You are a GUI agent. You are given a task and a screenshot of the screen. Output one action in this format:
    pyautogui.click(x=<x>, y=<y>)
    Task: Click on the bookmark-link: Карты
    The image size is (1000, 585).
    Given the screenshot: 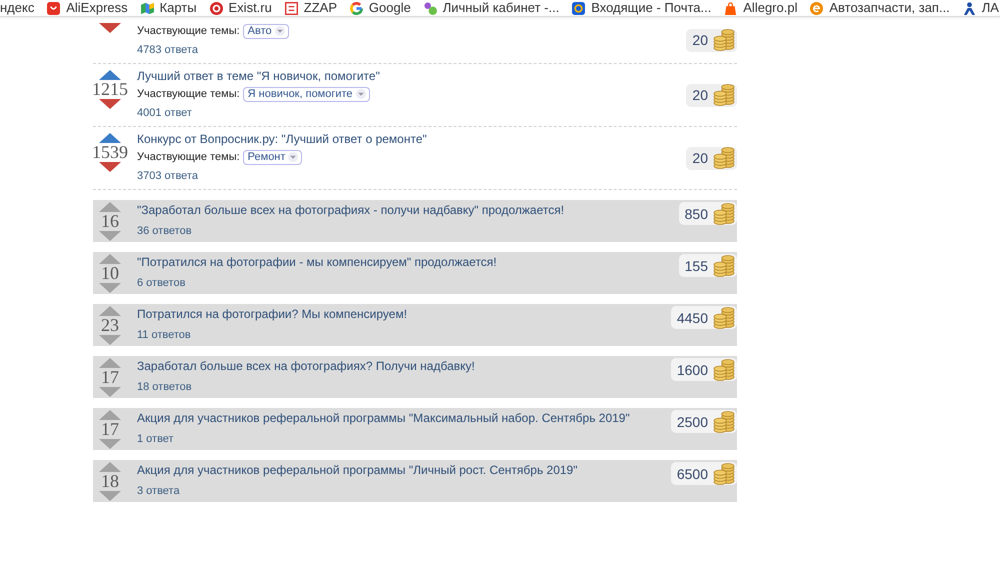 What is the action you would take?
    pyautogui.click(x=168, y=8)
    